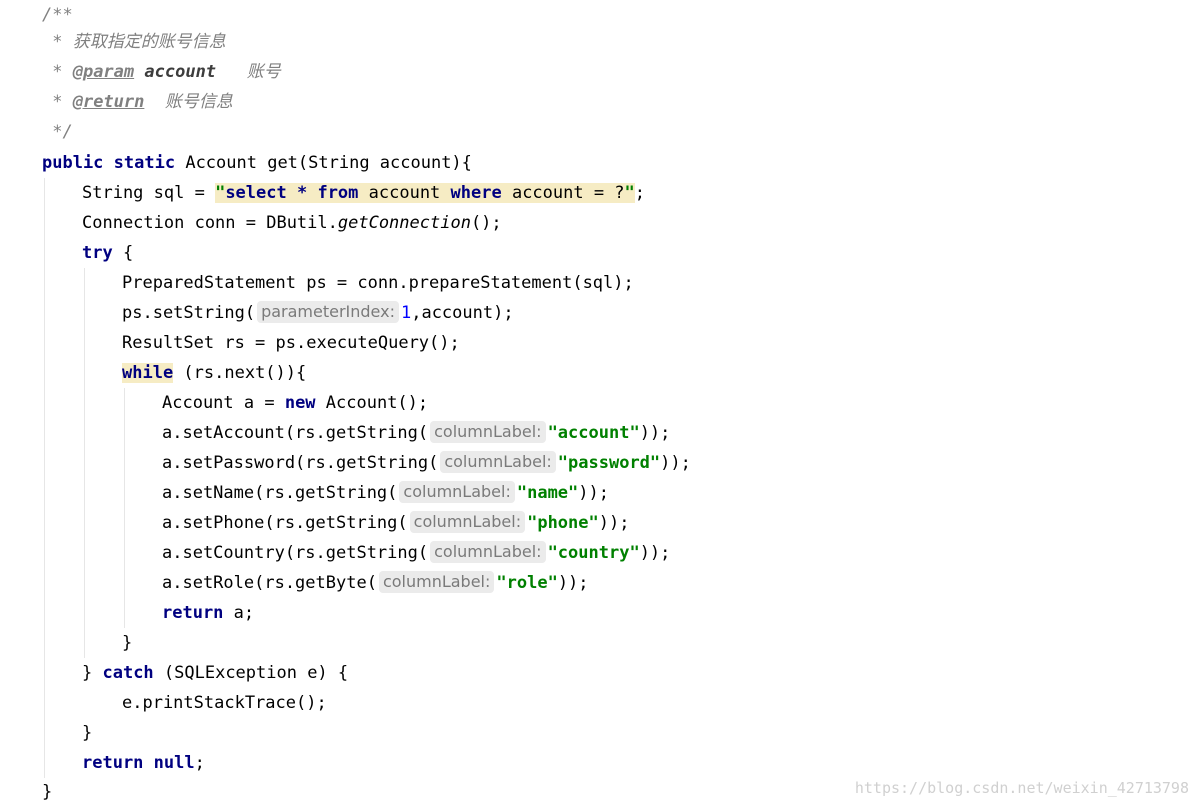 Image resolution: width=1199 pixels, height=807 pixels. I want to click on doc-comment-line: * 获取指定的账号信息, so click(134, 42).